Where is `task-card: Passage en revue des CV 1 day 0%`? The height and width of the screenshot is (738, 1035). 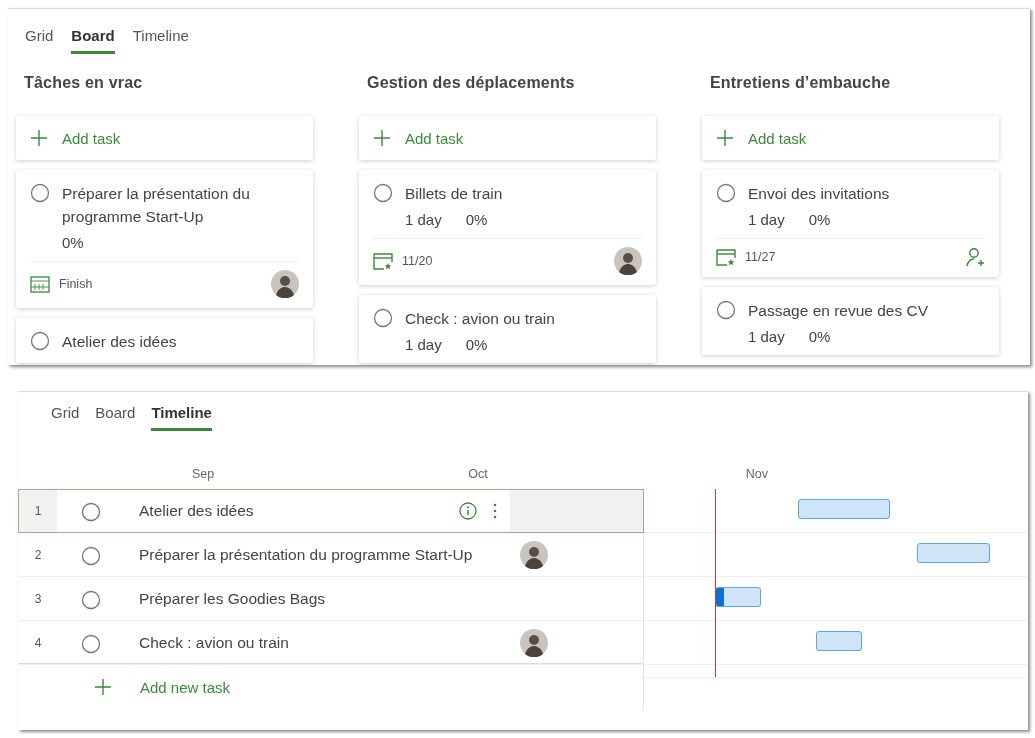 task-card: Passage en revue des CV 1 day 0% is located at coordinates (850, 321).